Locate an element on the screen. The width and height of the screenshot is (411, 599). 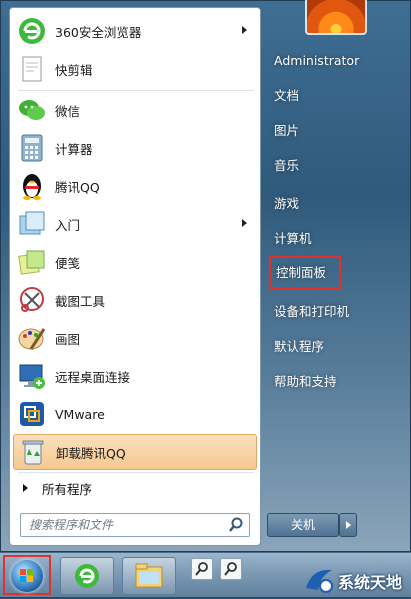
places-item-music: 音乐 is located at coordinates (319, 166).